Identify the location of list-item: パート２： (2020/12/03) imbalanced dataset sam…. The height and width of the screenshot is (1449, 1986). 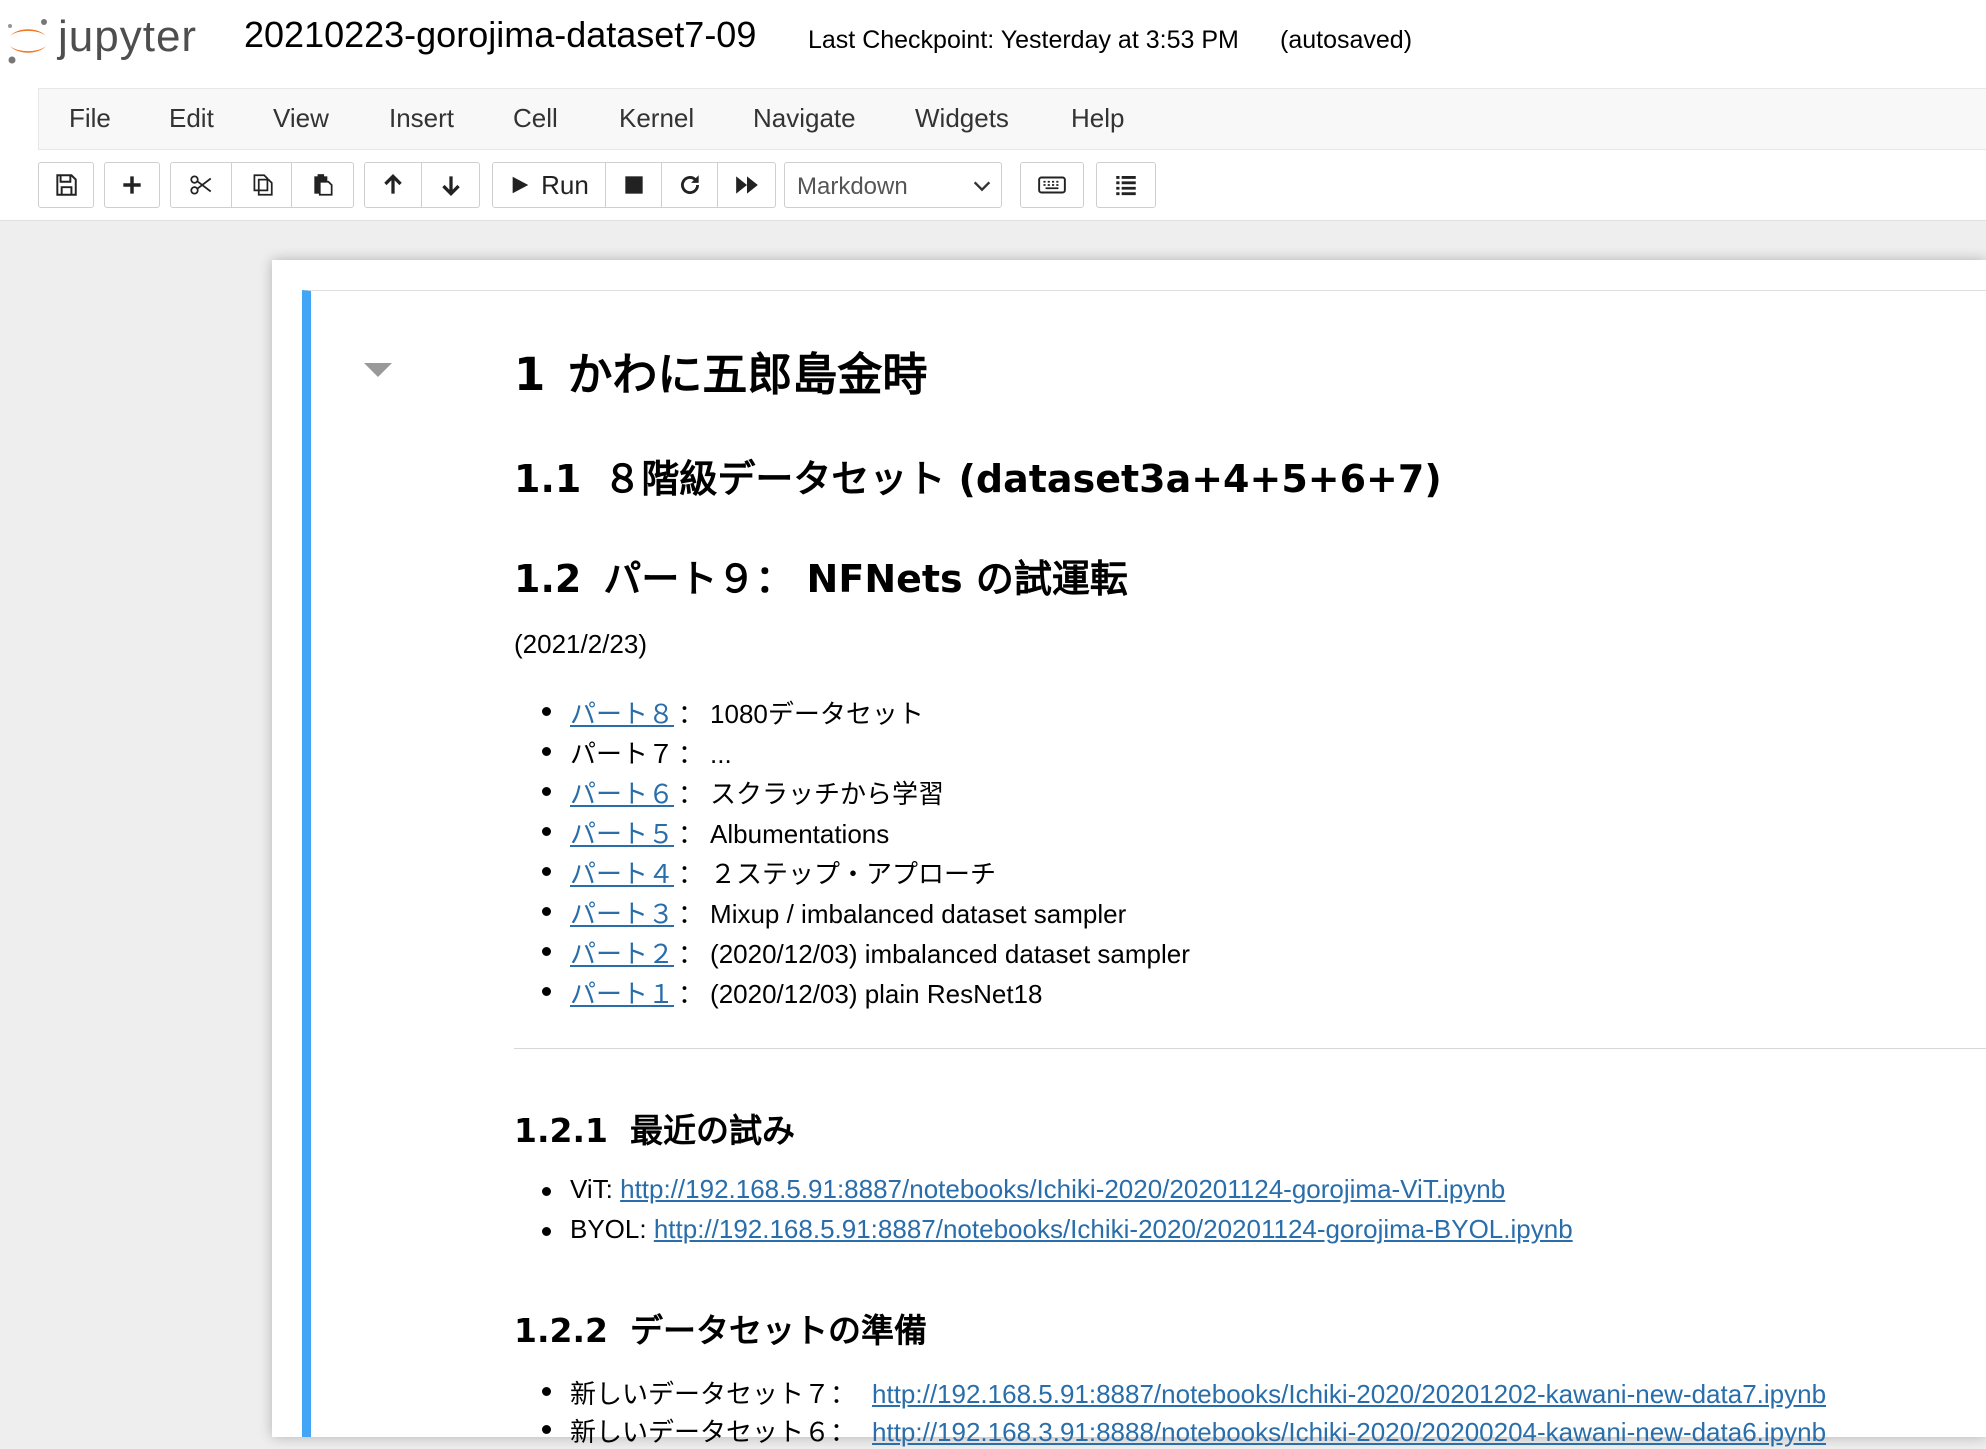
(866, 952).